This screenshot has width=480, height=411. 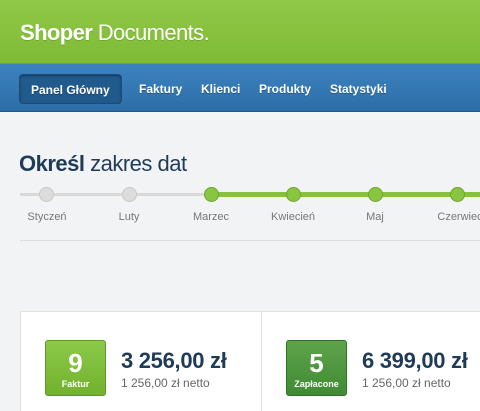 I want to click on paid-net-amount: 1 256,00 zł netto, so click(x=406, y=383).